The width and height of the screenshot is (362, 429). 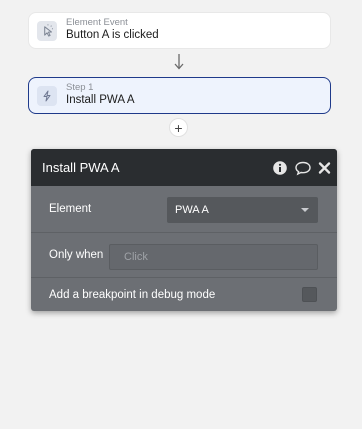 What do you see at coordinates (97, 23) in the screenshot?
I see `event-card-subtitle: Element Event` at bounding box center [97, 23].